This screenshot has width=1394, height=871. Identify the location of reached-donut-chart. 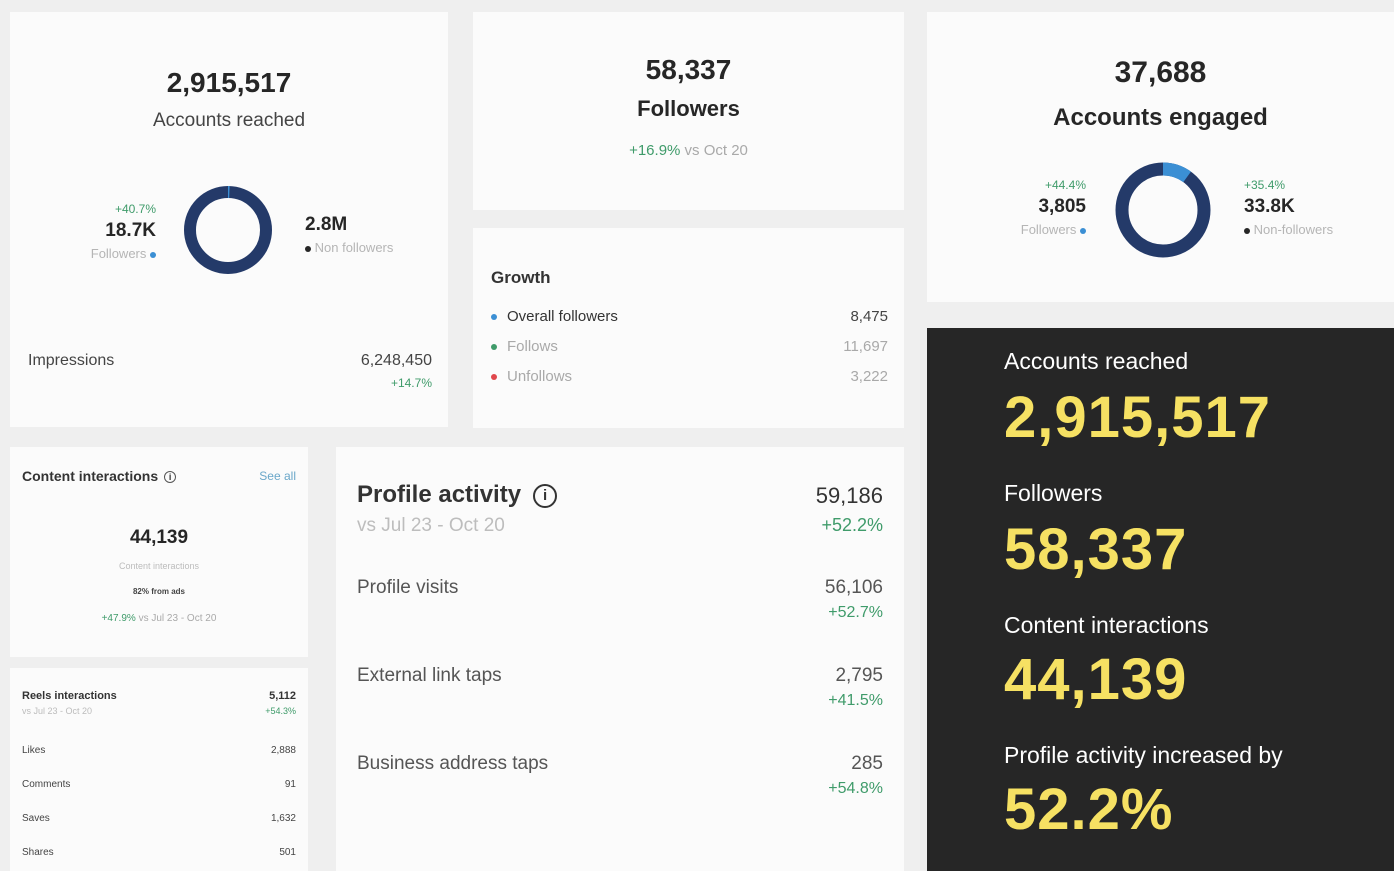
(228, 230).